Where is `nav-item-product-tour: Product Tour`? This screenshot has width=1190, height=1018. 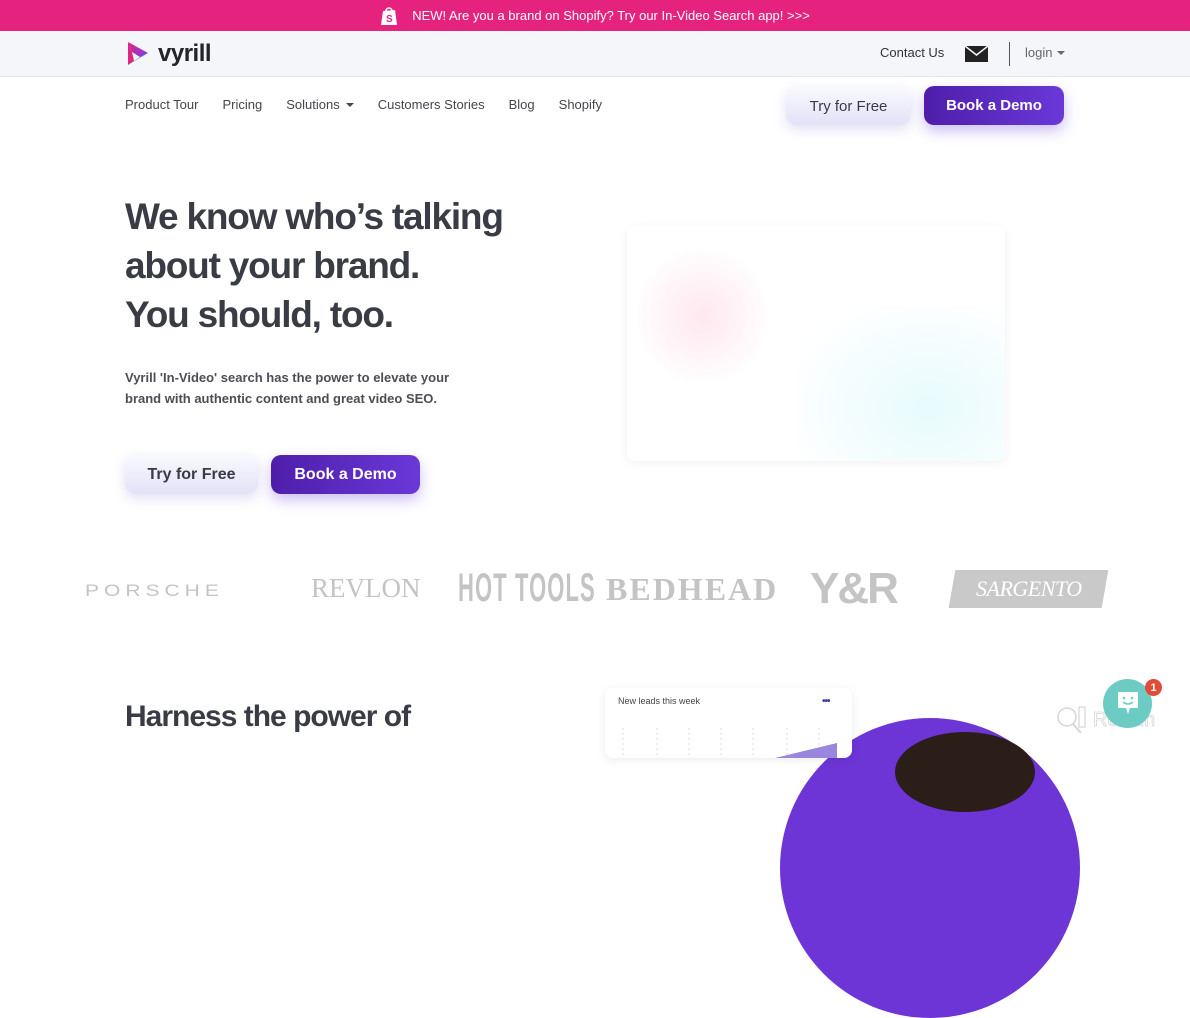 nav-item-product-tour: Product Tour is located at coordinates (161, 104).